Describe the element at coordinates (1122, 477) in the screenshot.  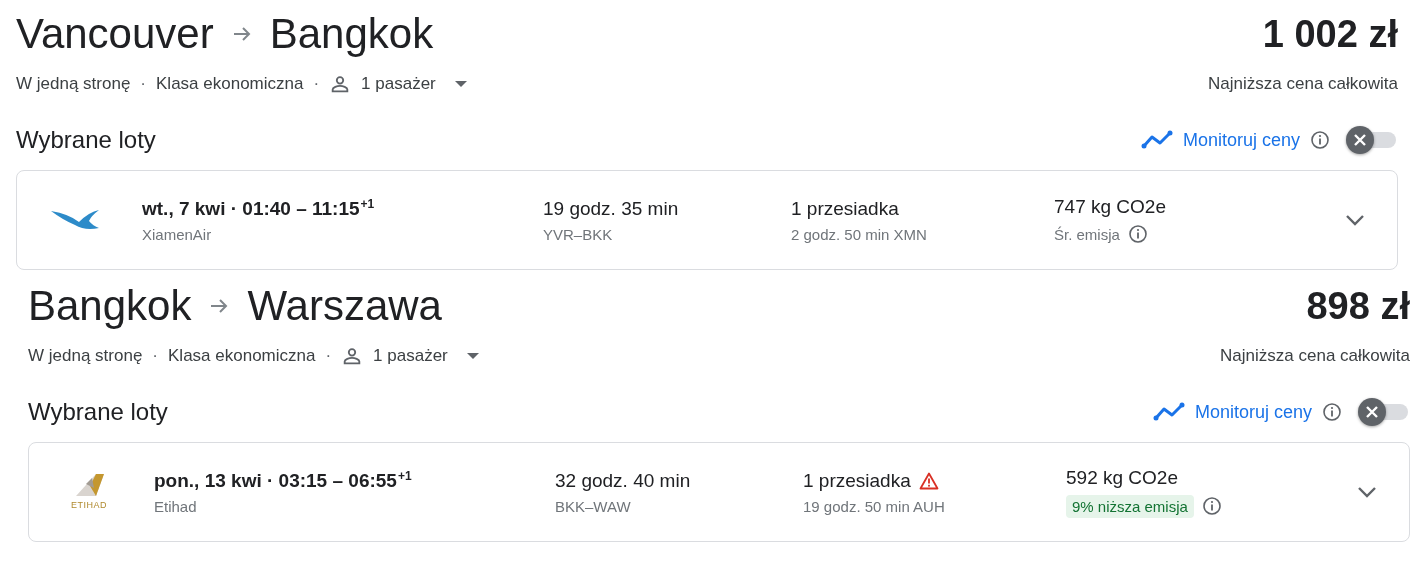
I see `emissions-value: 592 kg CO2e` at that location.